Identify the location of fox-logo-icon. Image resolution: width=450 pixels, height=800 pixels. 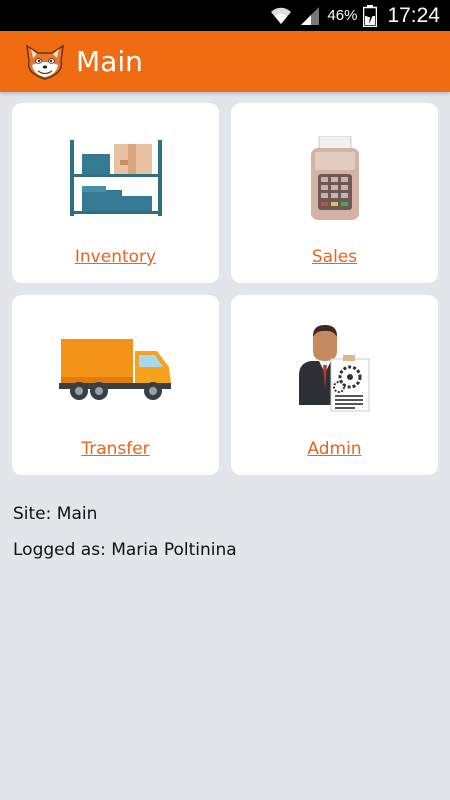
(45, 62).